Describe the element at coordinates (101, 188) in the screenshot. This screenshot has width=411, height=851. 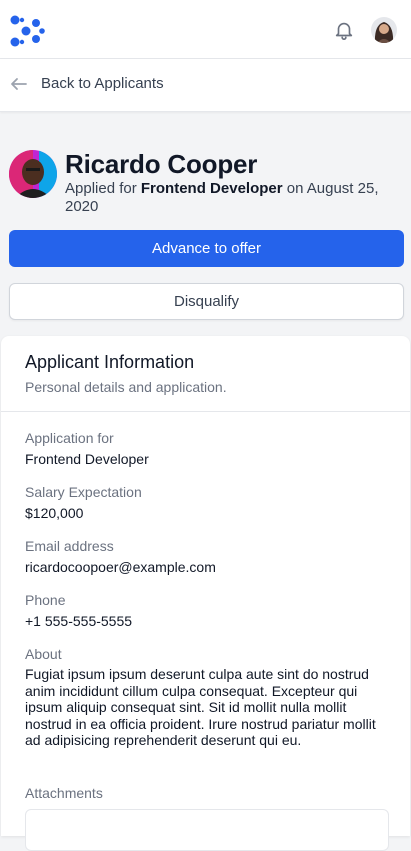
I see `applied-prefix: Applied for` at that location.